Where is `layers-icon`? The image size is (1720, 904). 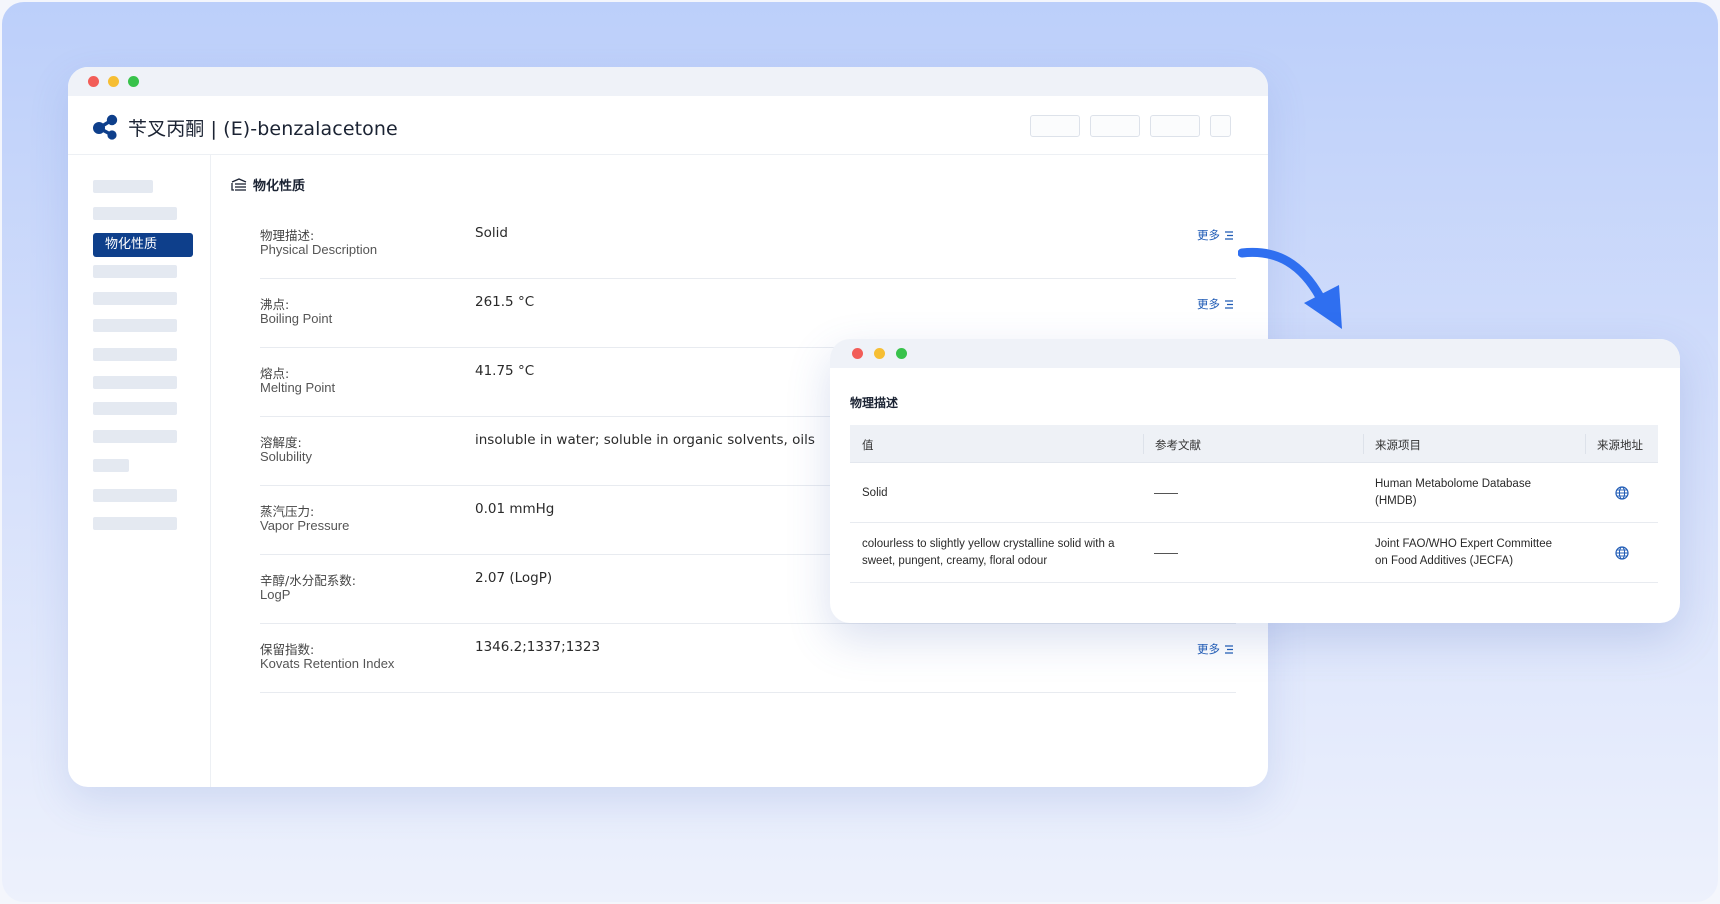 layers-icon is located at coordinates (239, 184).